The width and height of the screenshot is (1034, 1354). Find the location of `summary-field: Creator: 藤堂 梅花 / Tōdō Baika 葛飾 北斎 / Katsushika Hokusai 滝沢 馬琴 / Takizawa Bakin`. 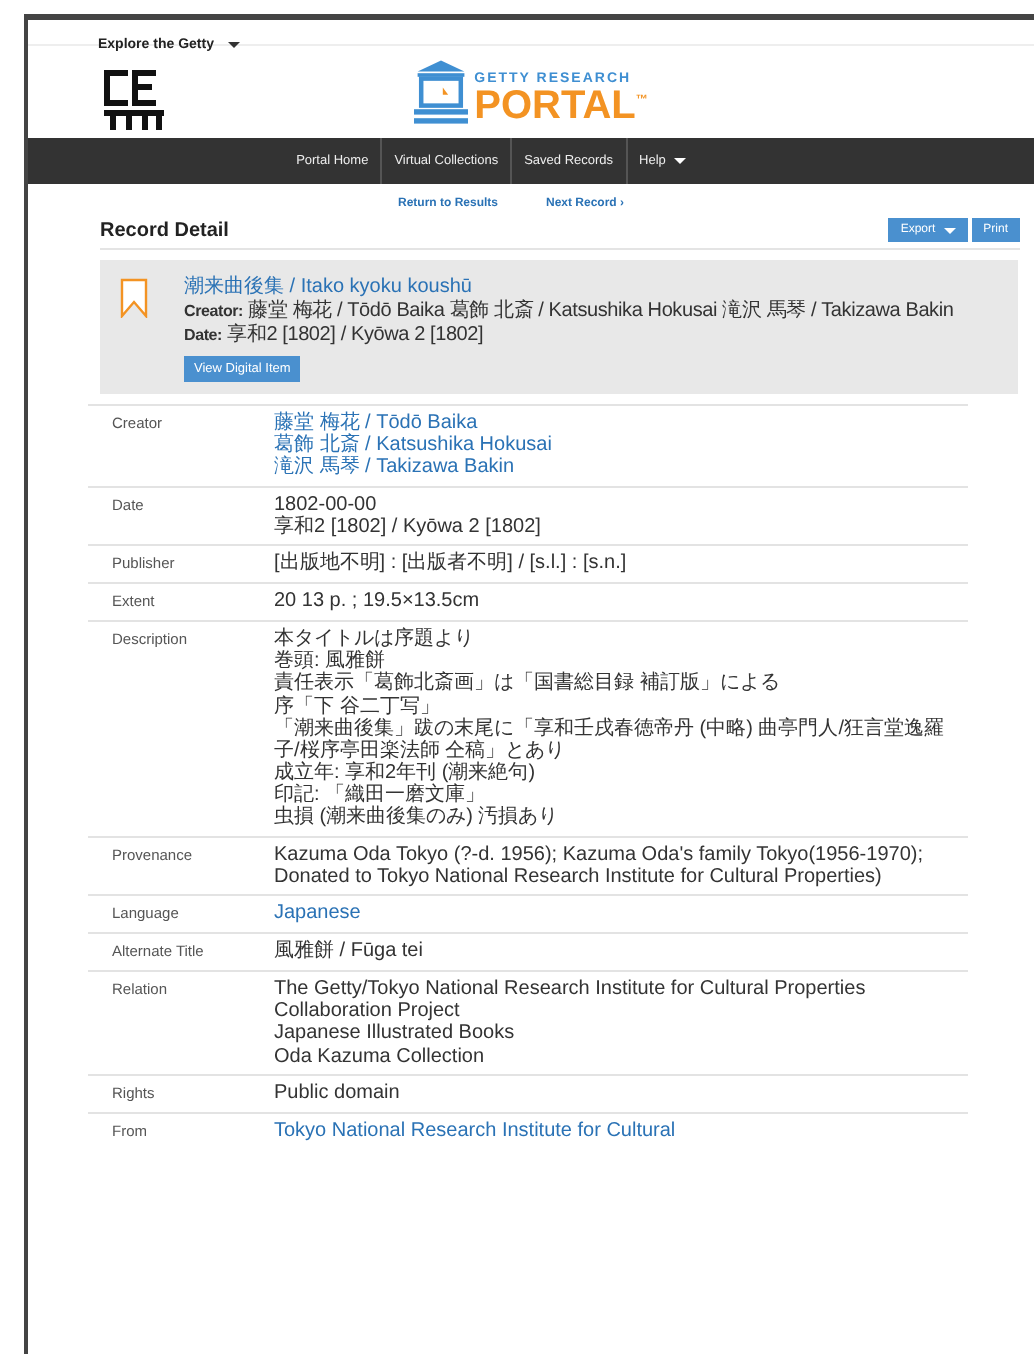

summary-field: Creator: 藤堂 梅花 / Tōdō Baika 葛飾 北斎 / Katsushika Hokusai 滝沢 馬琴 / Takizawa Bakin is located at coordinates (569, 312).